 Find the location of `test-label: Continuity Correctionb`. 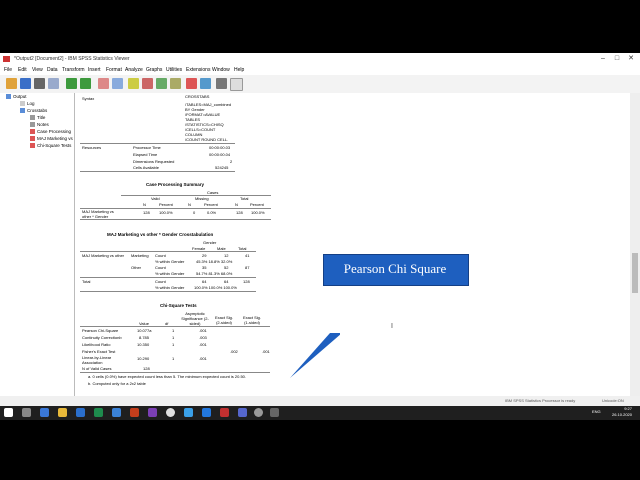

test-label: Continuity Correctionb is located at coordinates (102, 337).